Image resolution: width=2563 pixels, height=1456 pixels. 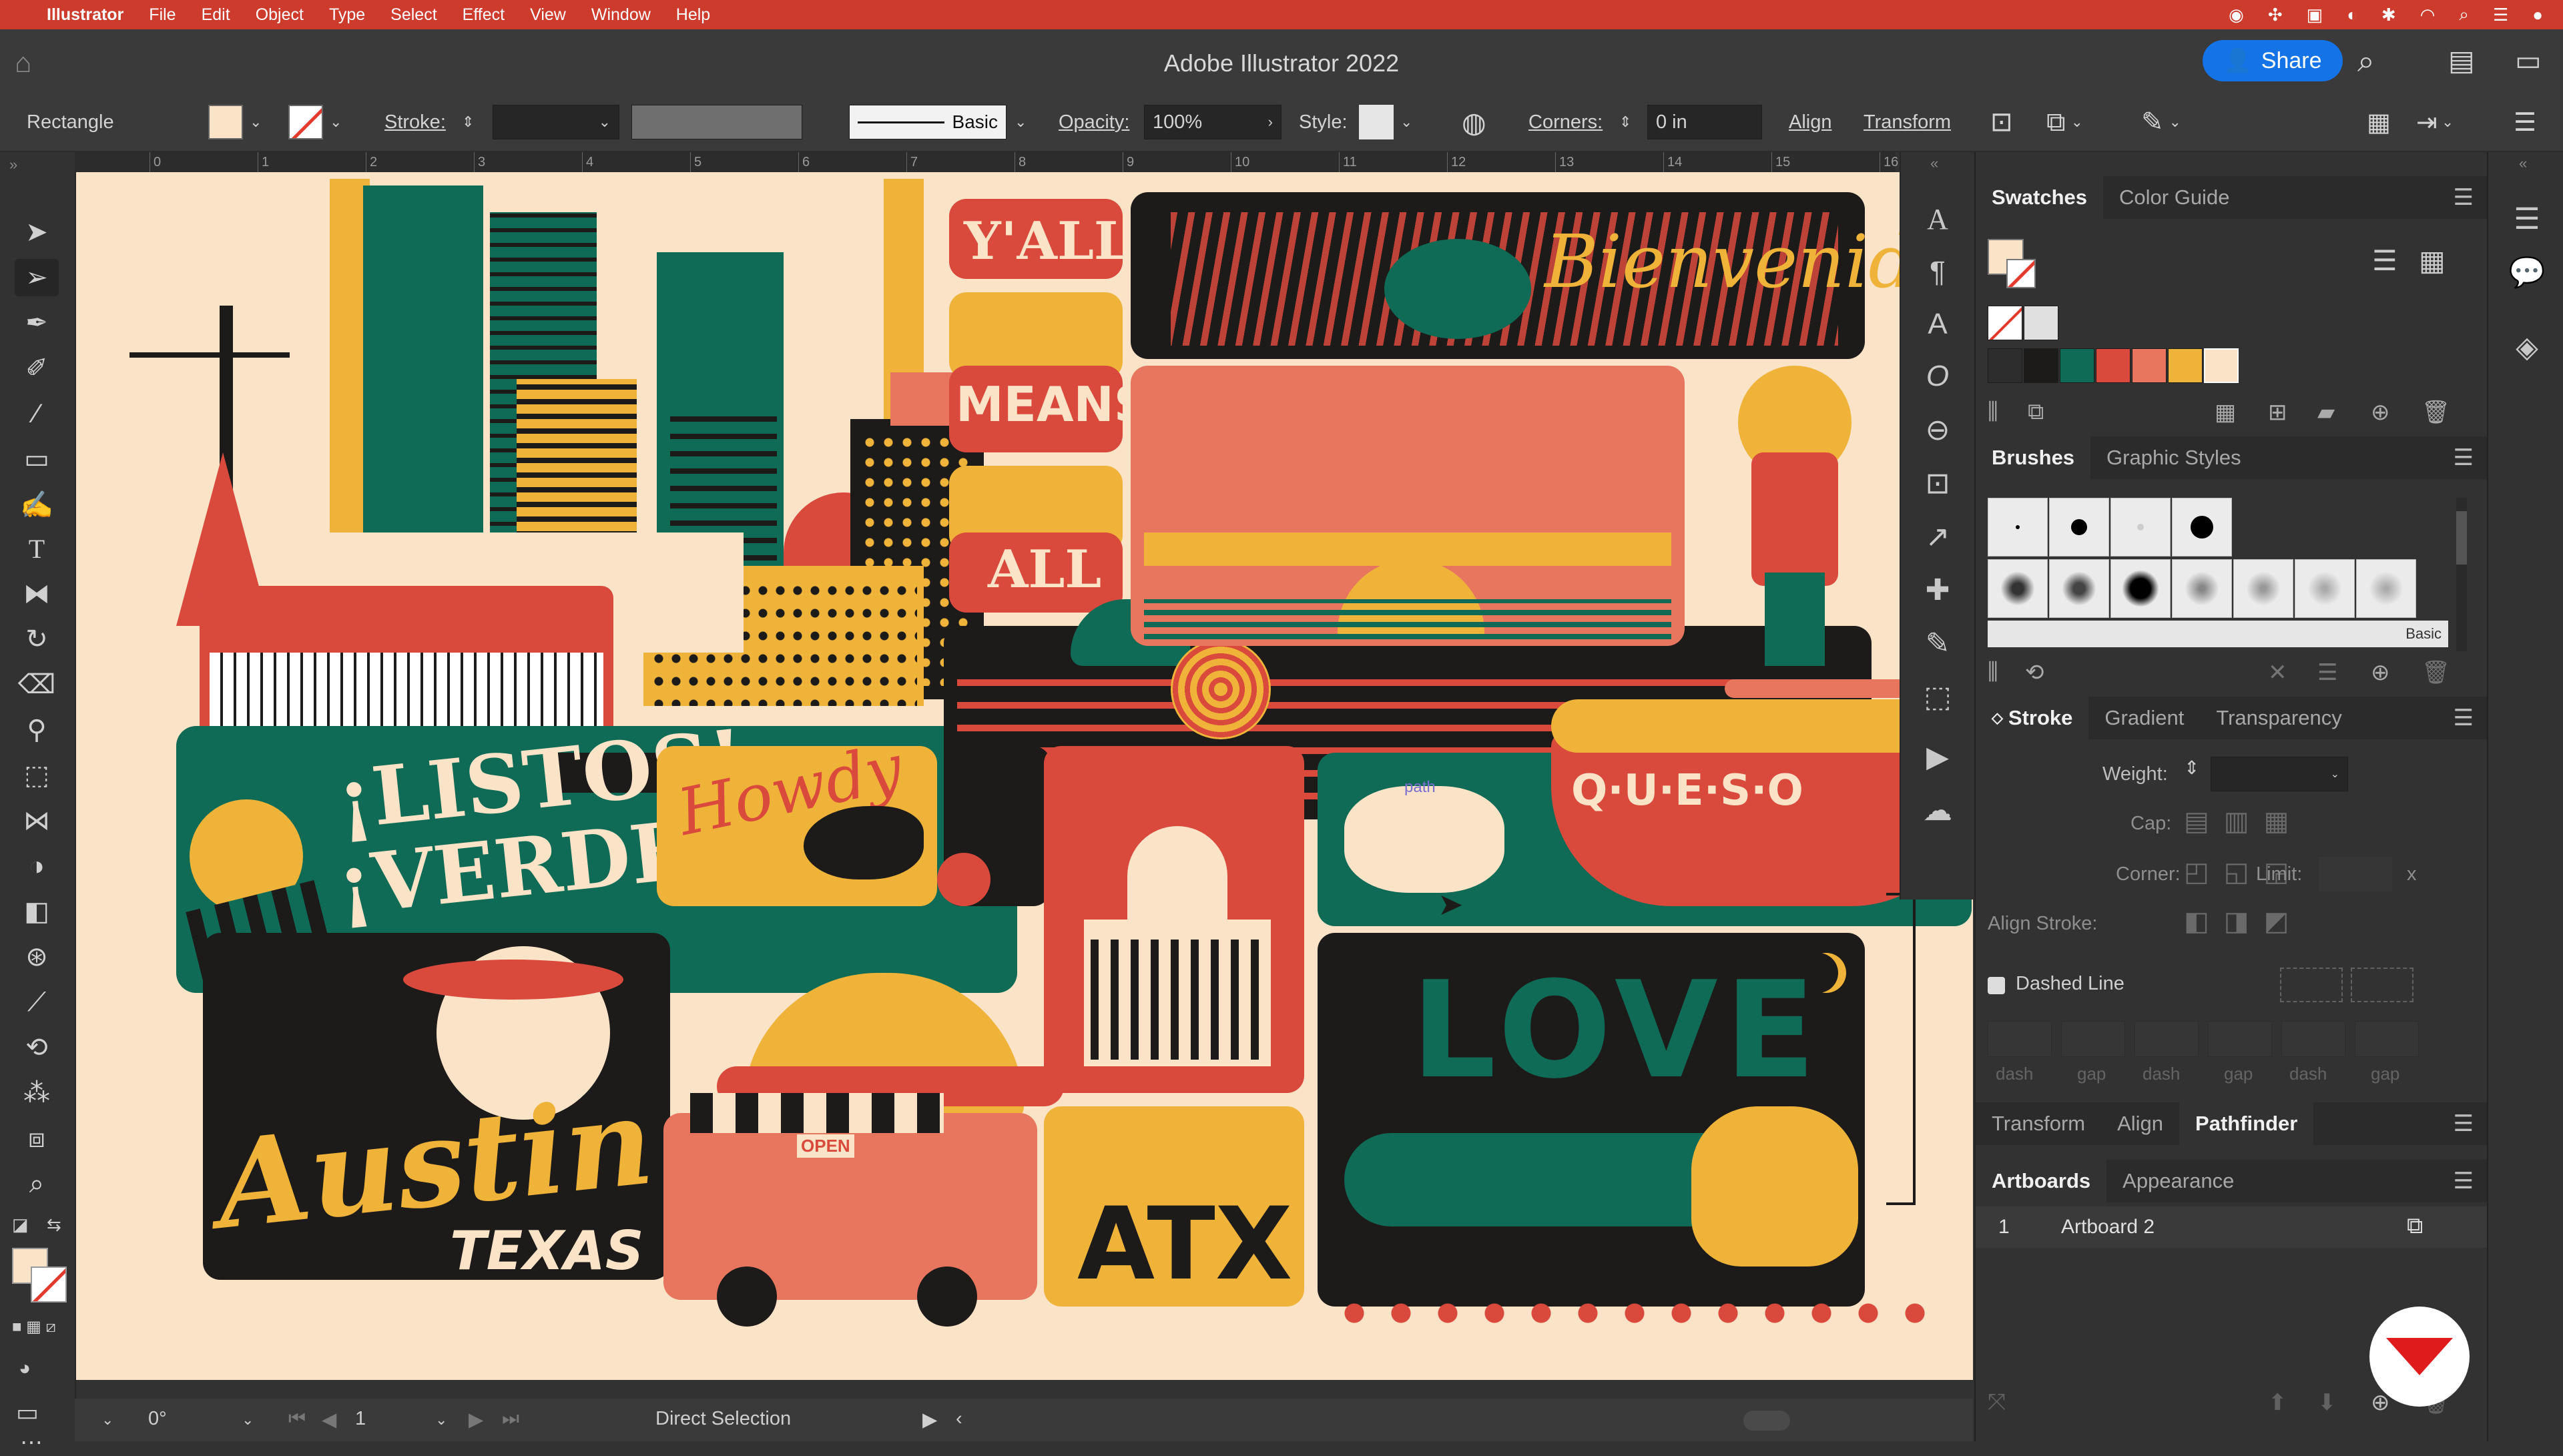 I want to click on transform-link: Transform, so click(x=1907, y=122).